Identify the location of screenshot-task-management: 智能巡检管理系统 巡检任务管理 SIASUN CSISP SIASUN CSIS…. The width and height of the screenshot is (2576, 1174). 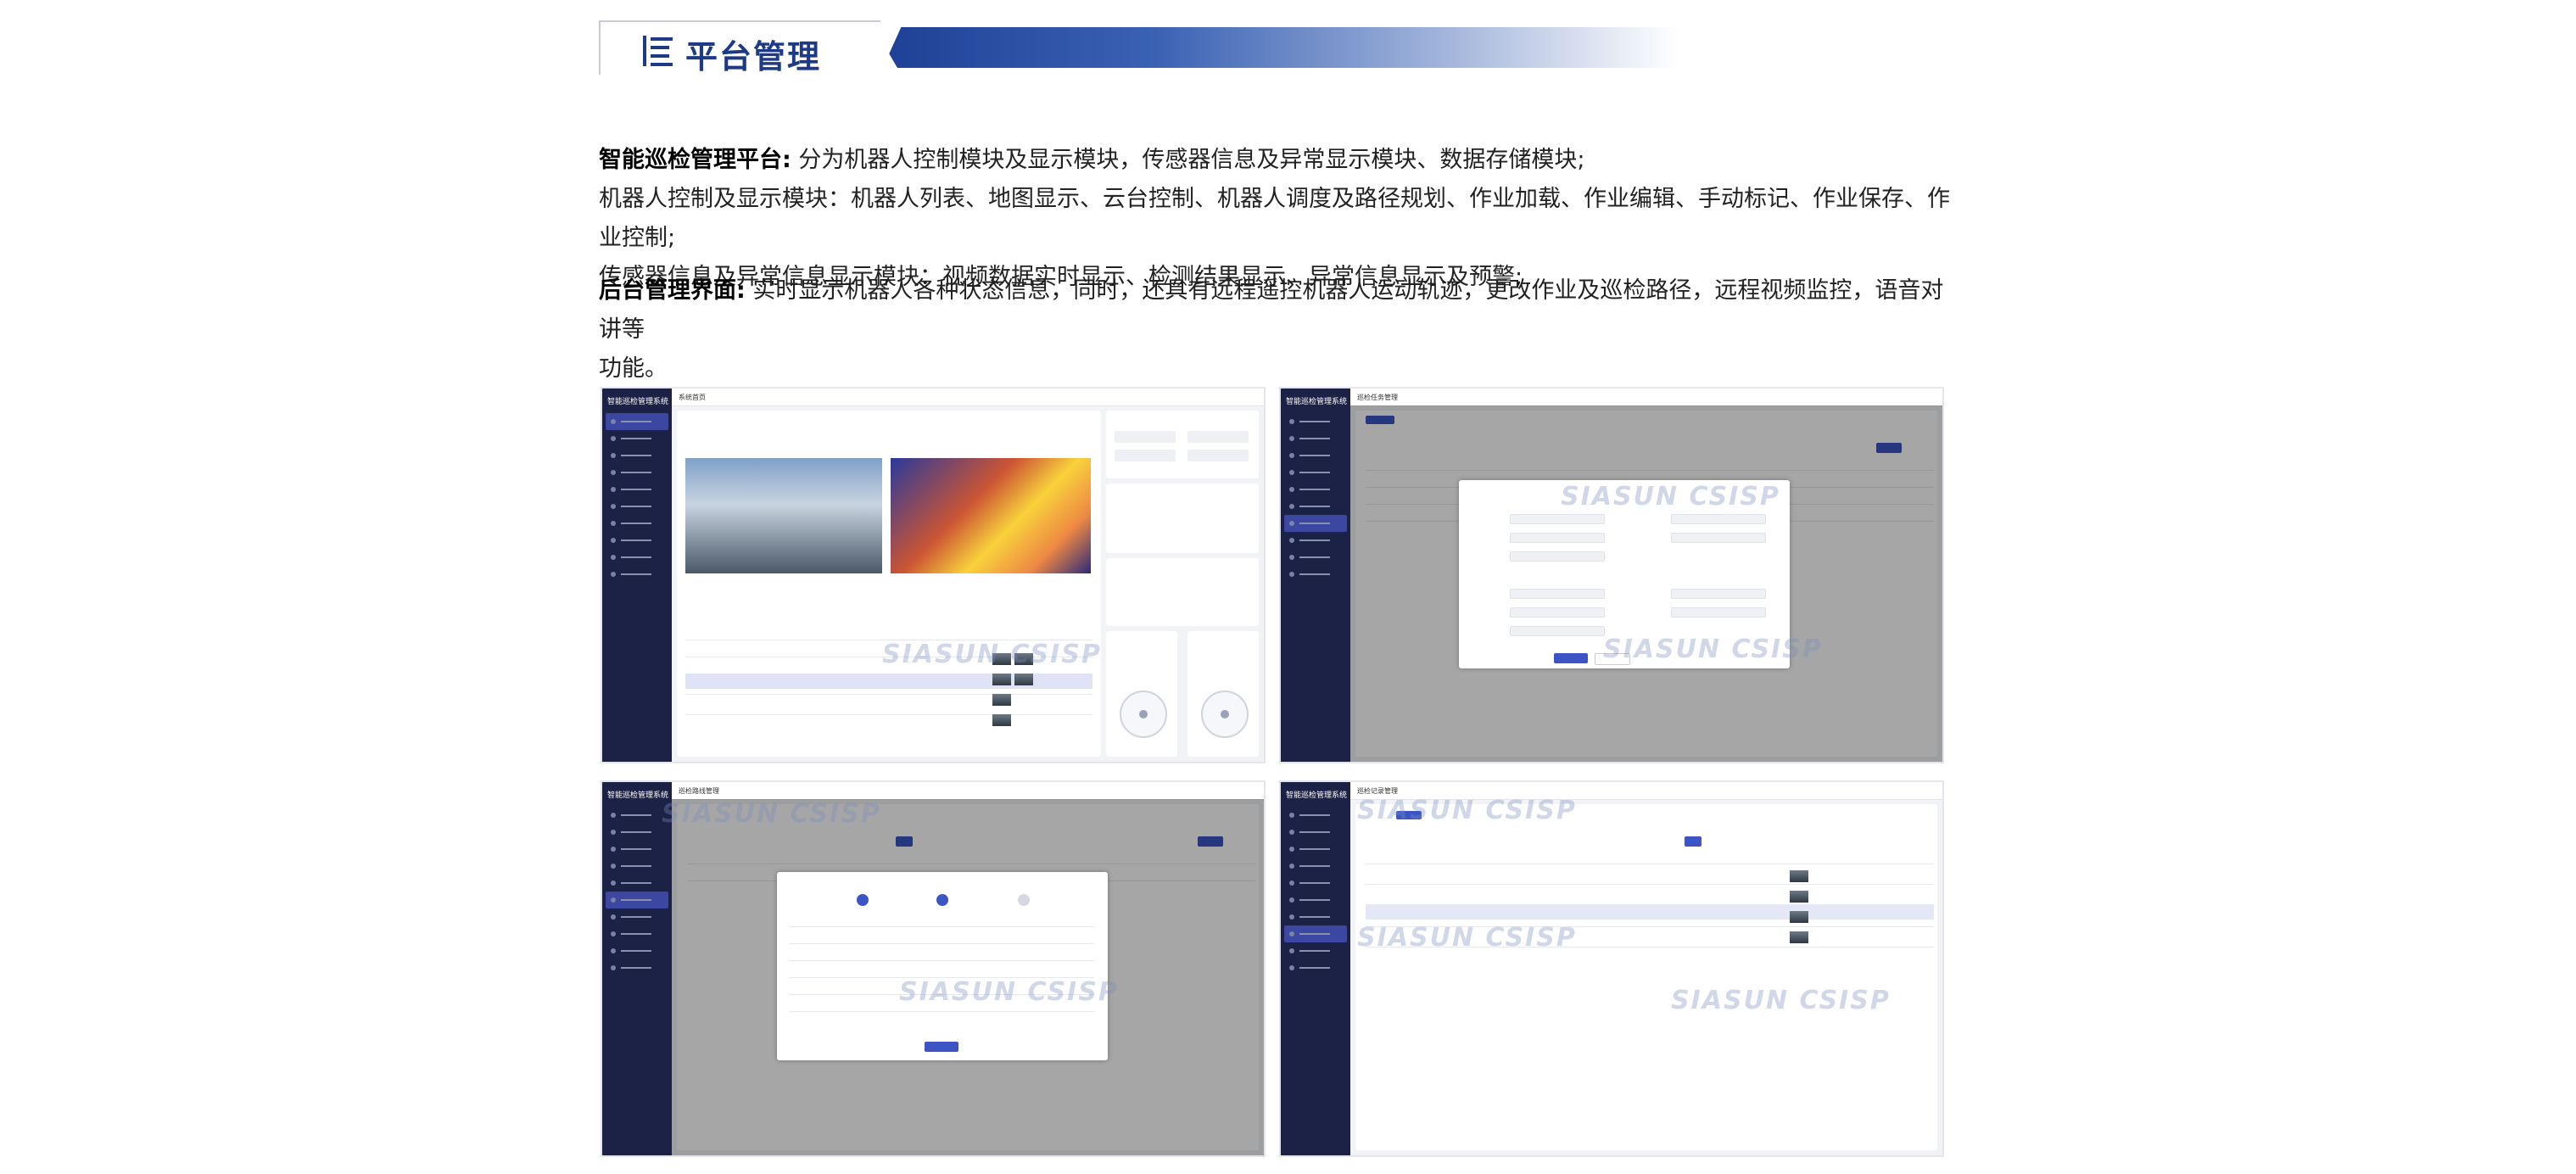
(1611, 575).